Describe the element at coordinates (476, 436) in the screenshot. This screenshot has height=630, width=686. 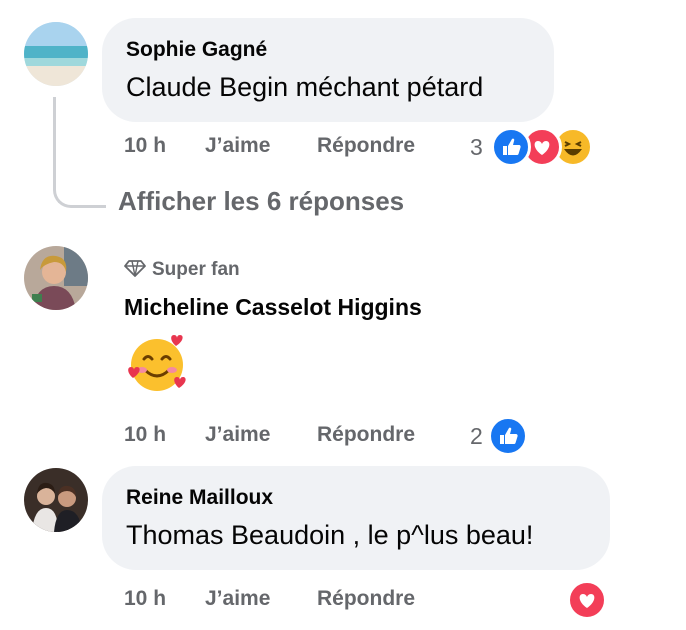
I see `reaction-count: 2` at that location.